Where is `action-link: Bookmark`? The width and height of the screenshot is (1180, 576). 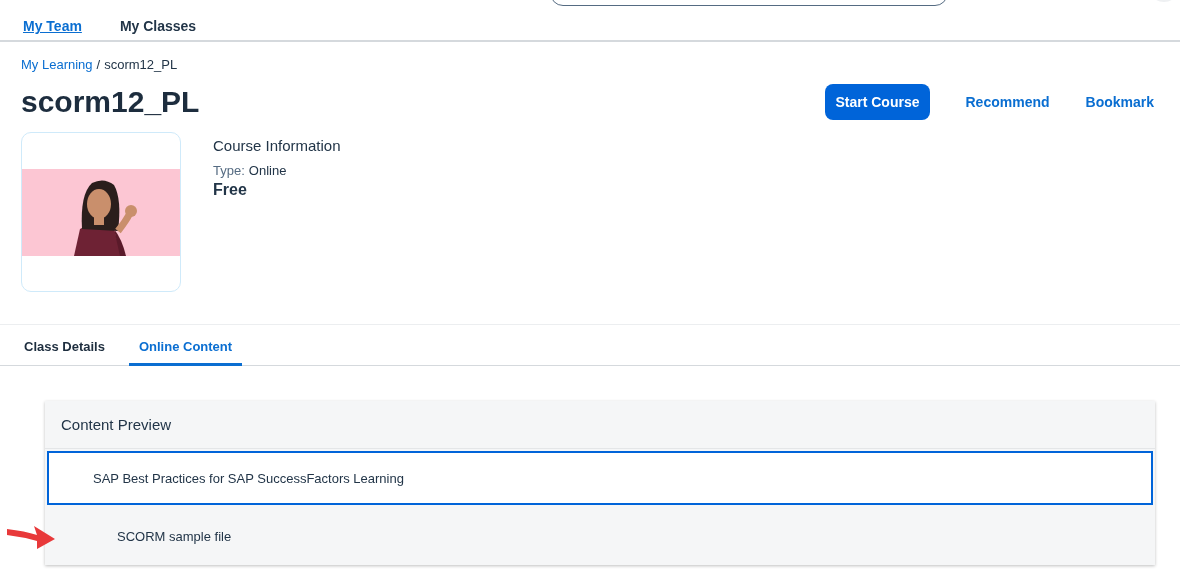
action-link: Bookmark is located at coordinates (1119, 102).